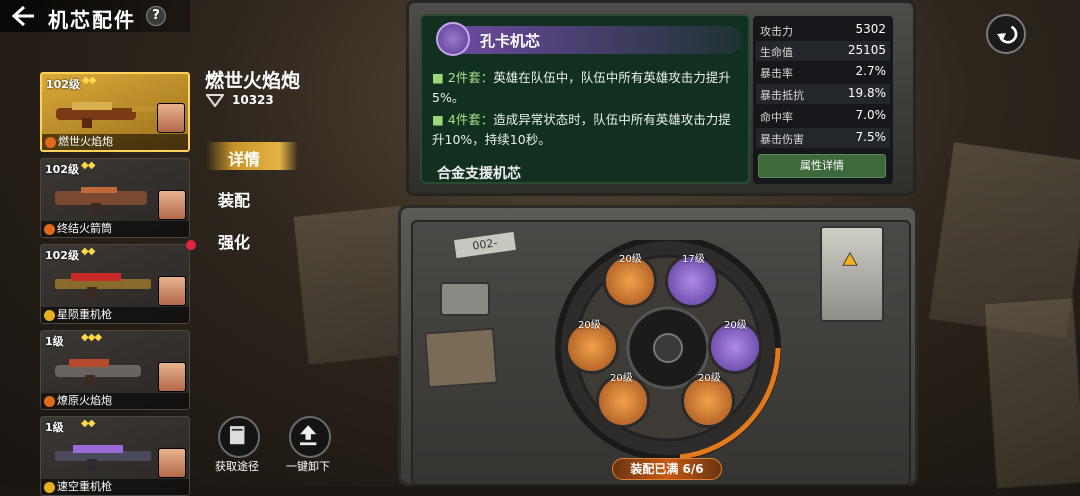 The image size is (1080, 496). Describe the element at coordinates (91, 337) in the screenshot. I see `weapon-stars: ◆◆◆` at that location.